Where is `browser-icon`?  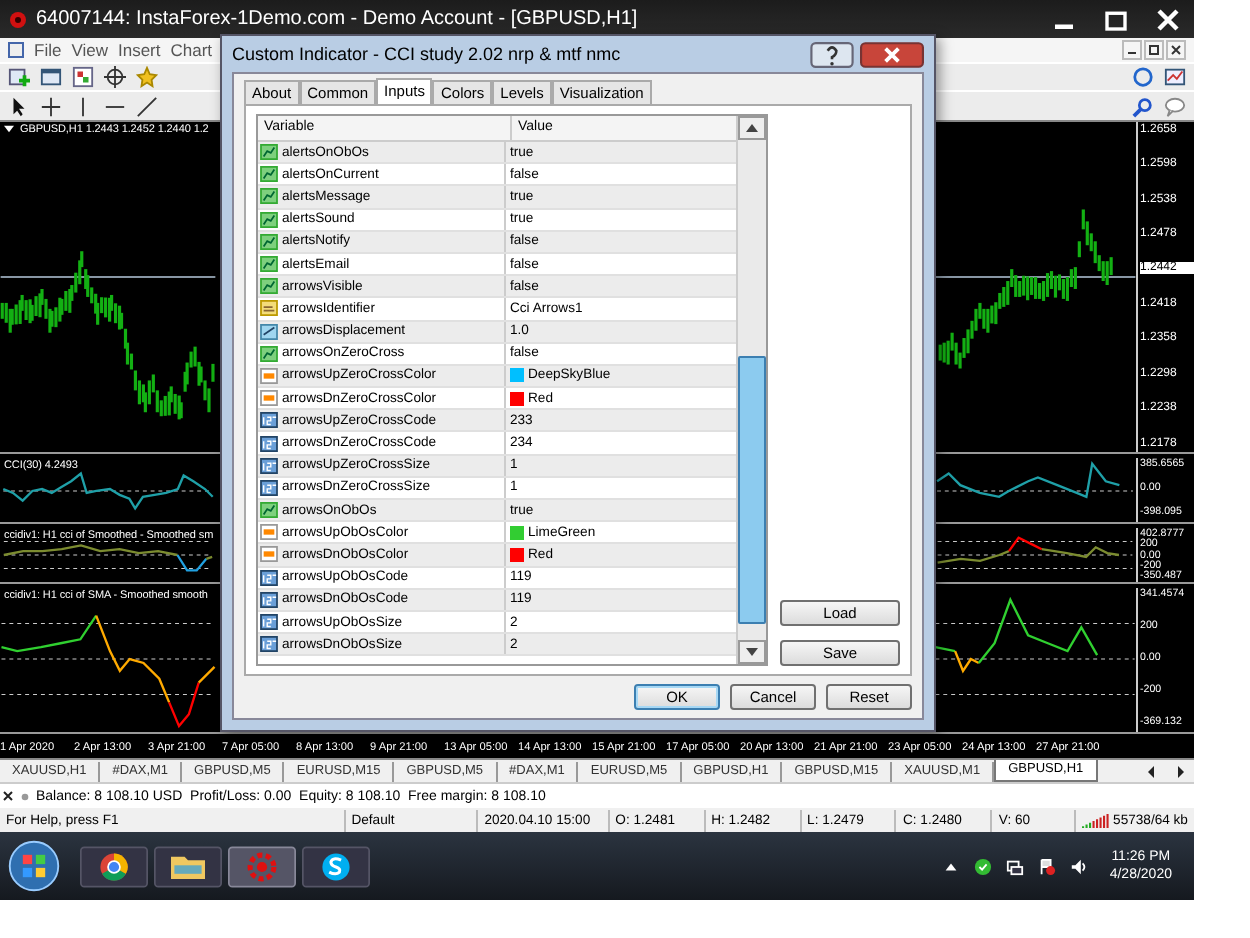 browser-icon is located at coordinates (114, 866).